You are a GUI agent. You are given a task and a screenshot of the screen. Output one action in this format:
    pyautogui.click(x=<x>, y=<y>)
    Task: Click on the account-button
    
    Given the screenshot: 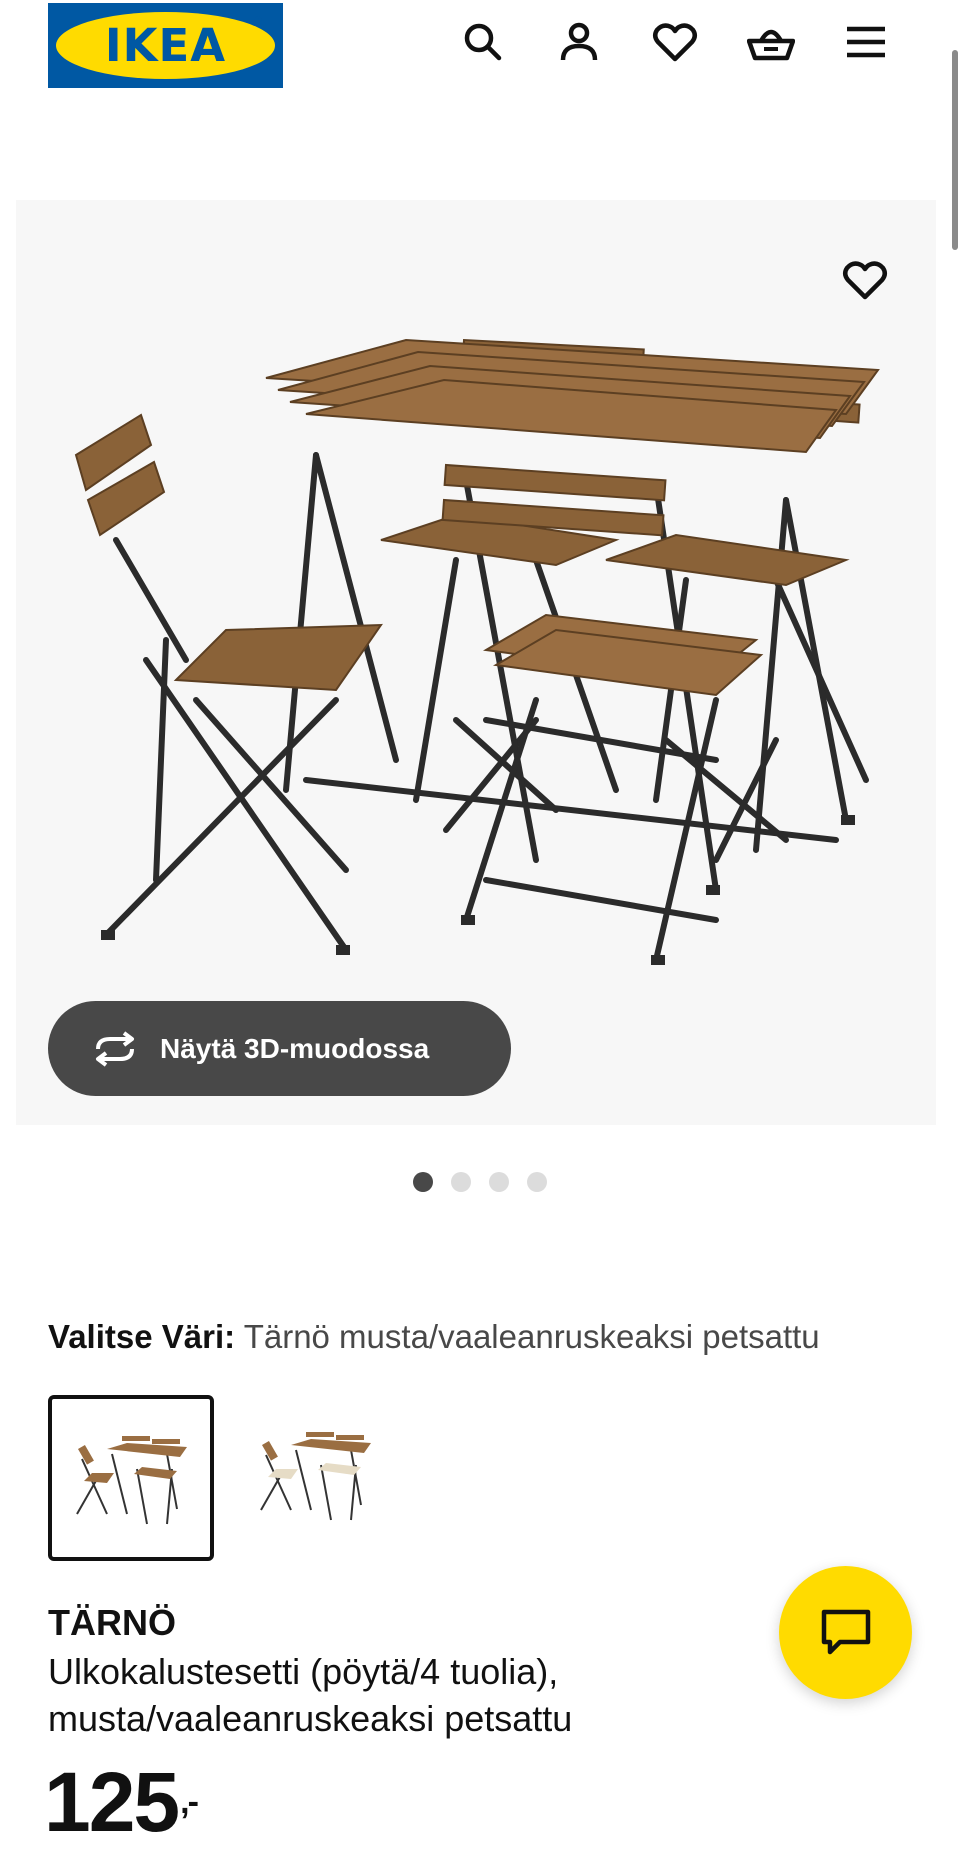 What is the action you would take?
    pyautogui.click(x=579, y=42)
    